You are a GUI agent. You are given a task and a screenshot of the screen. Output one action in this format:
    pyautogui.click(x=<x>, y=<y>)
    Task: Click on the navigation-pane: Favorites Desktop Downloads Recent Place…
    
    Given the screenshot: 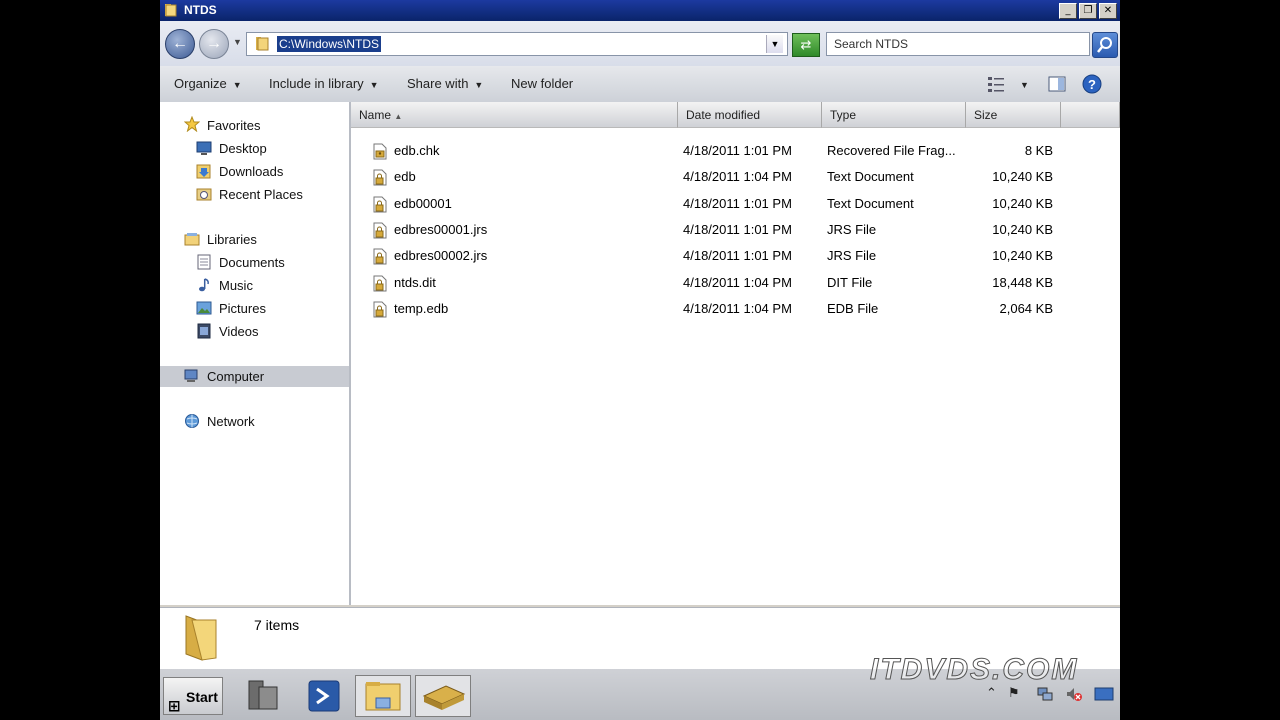 What is the action you would take?
    pyautogui.click(x=255, y=353)
    